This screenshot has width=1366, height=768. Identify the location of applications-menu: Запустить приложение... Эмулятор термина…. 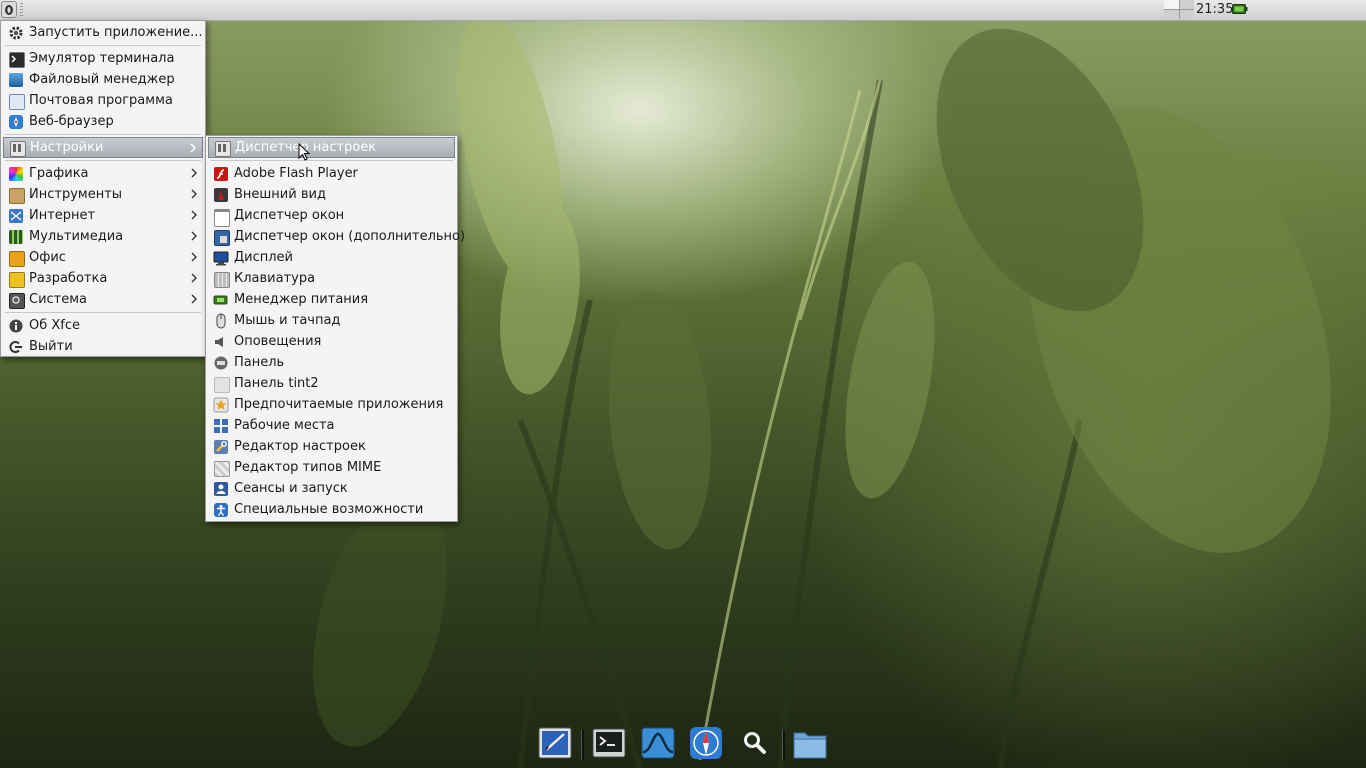
(103, 188).